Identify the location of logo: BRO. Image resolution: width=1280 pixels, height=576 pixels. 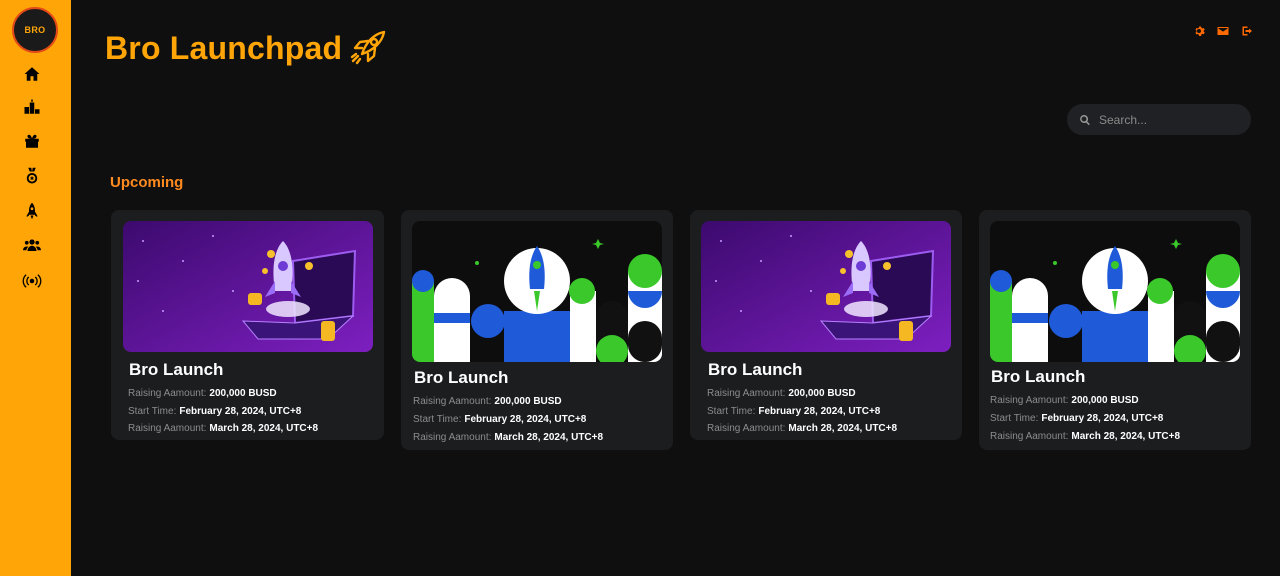
(35, 30).